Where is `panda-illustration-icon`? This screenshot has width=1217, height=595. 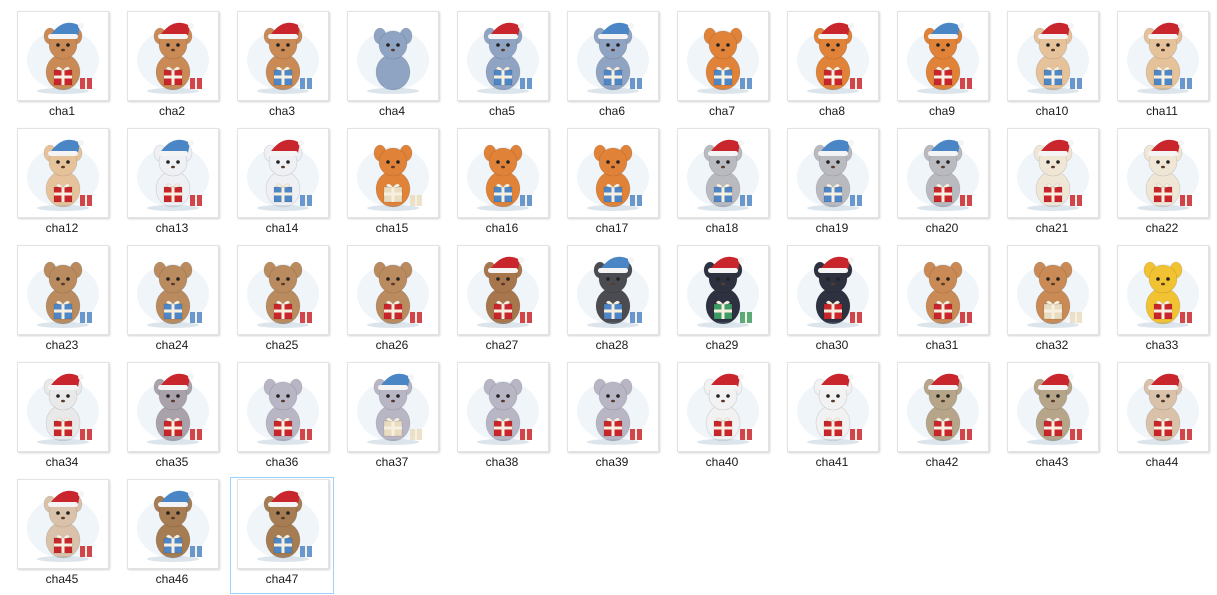
panda-illustration-icon is located at coordinates (723, 409).